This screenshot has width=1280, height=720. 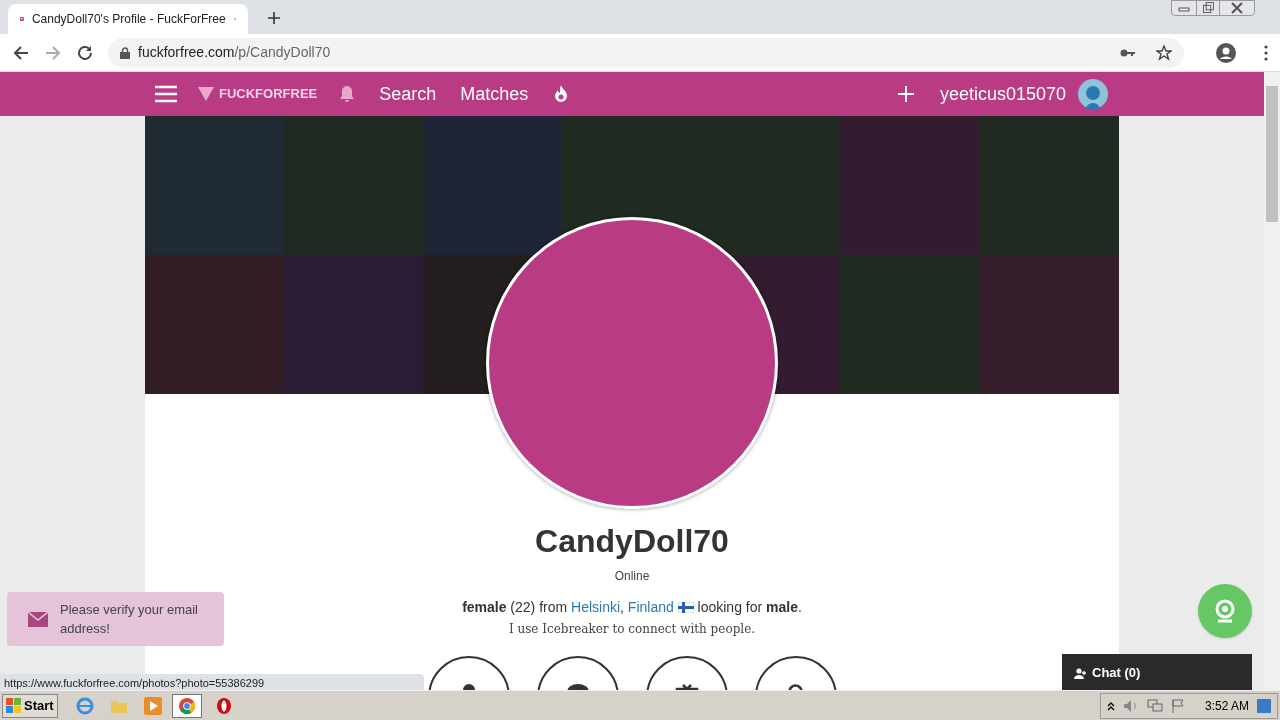 I want to click on scrollbar, so click(x=1272, y=381).